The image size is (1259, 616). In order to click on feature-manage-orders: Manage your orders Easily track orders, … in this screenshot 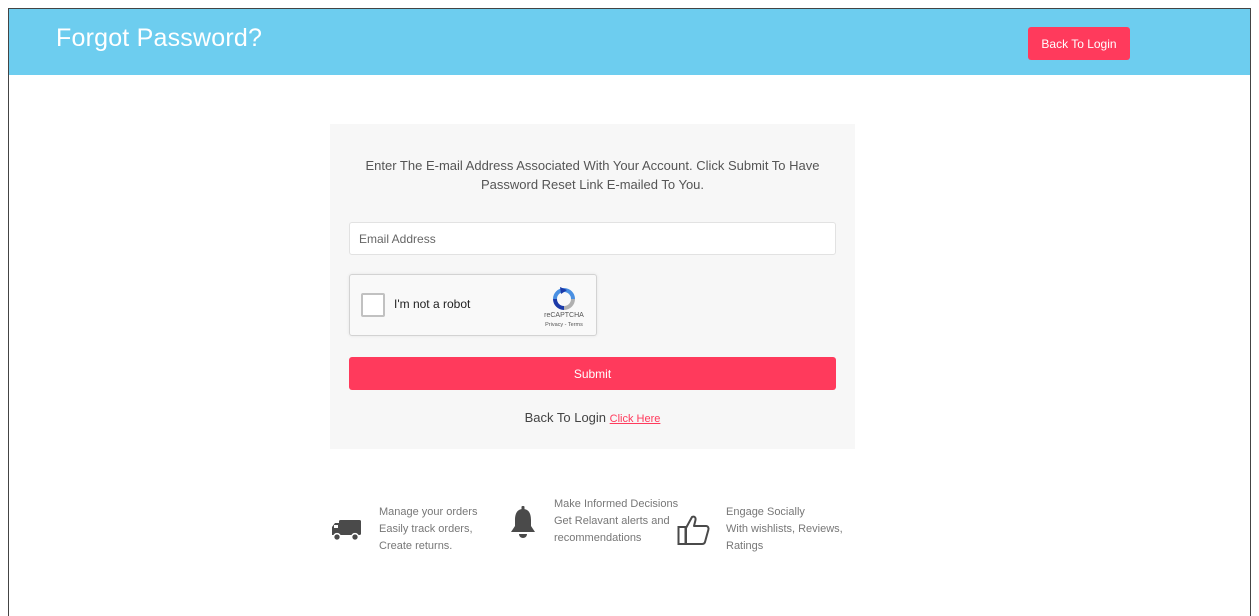, I will do `click(414, 529)`.